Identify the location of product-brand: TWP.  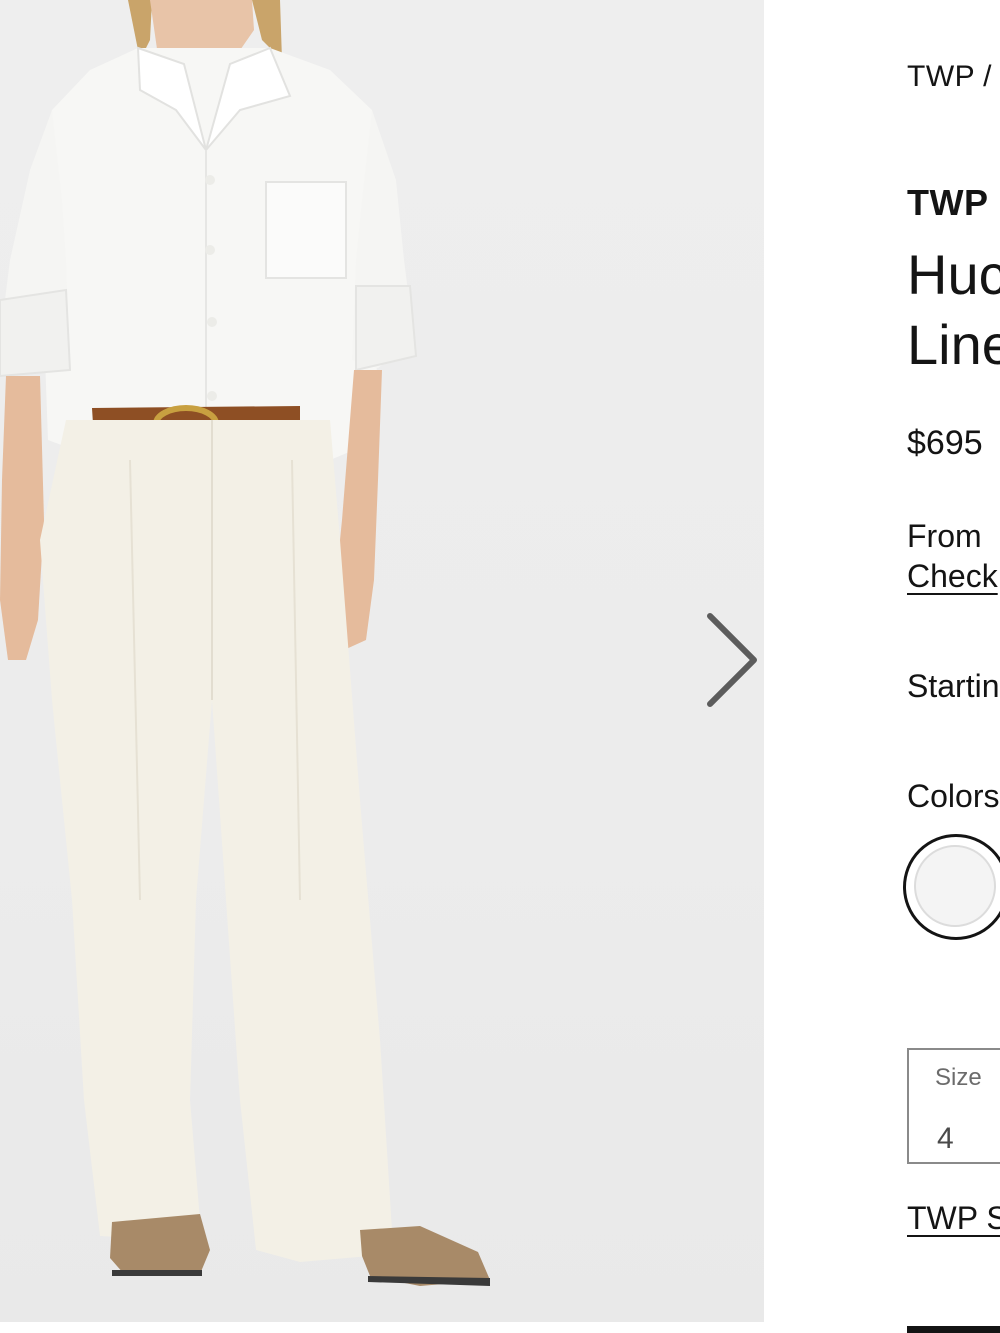
(947, 203).